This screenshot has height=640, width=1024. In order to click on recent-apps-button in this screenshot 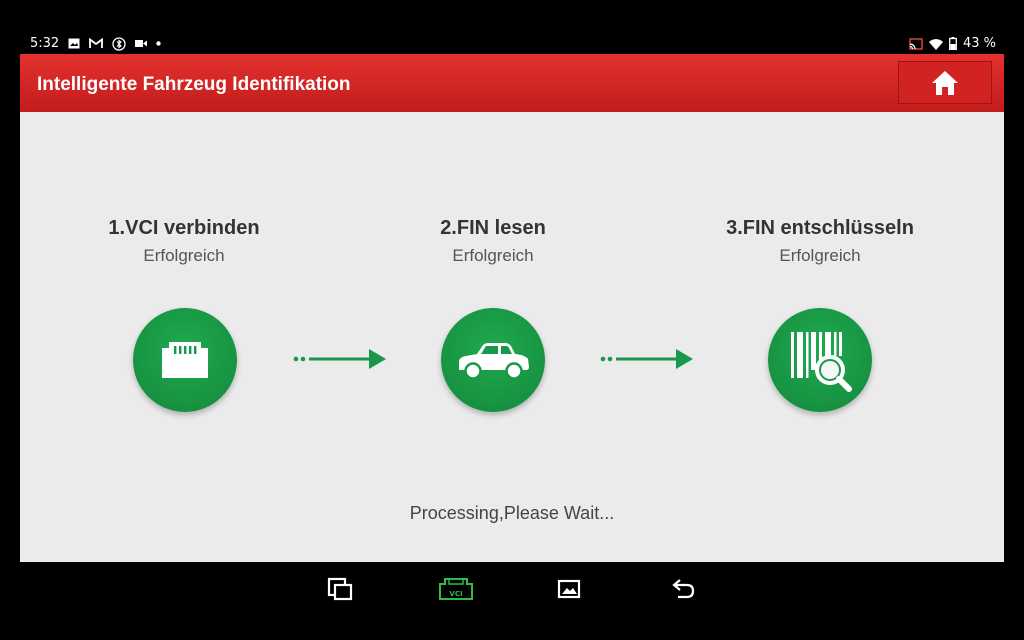, I will do `click(340, 589)`.